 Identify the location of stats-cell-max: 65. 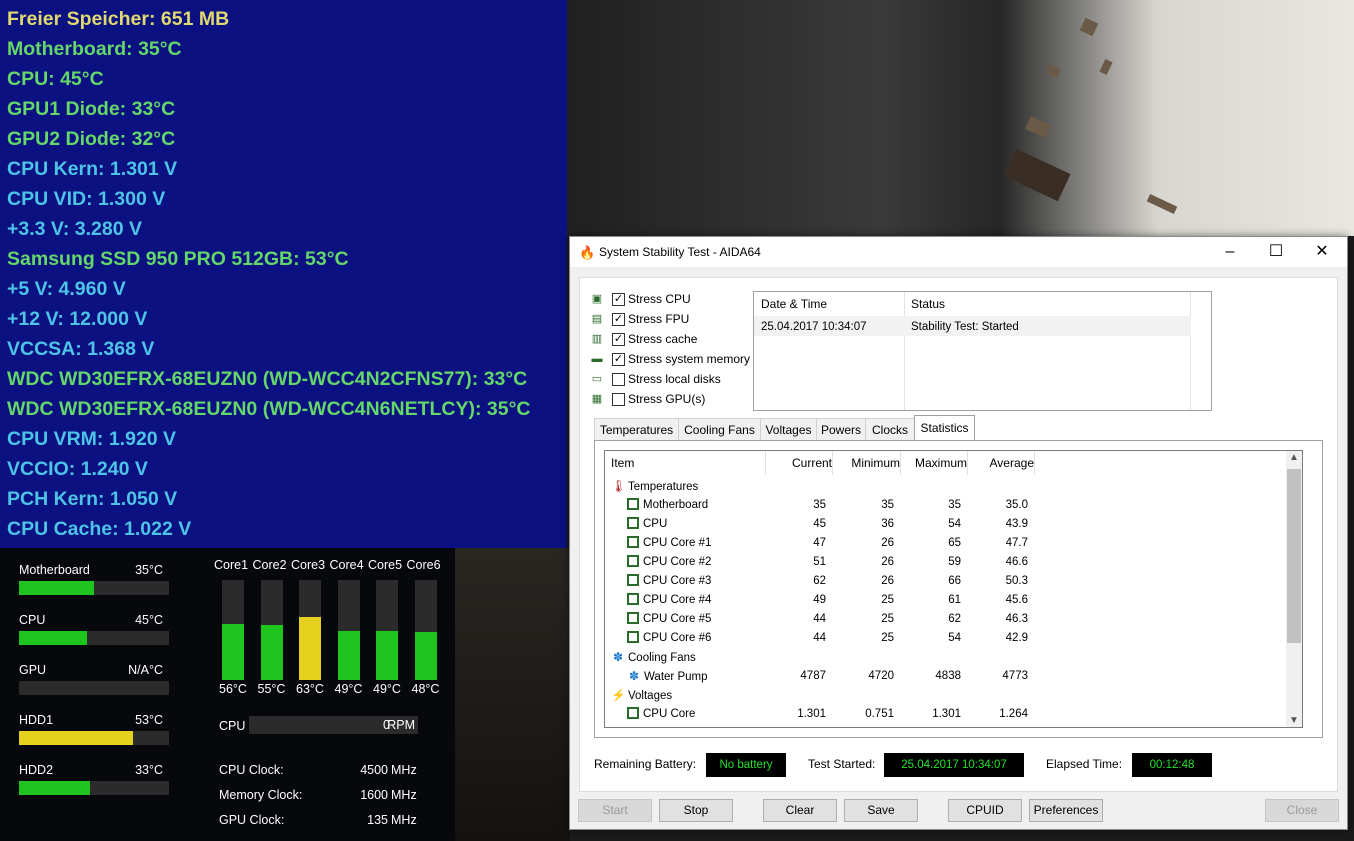
(954, 543).